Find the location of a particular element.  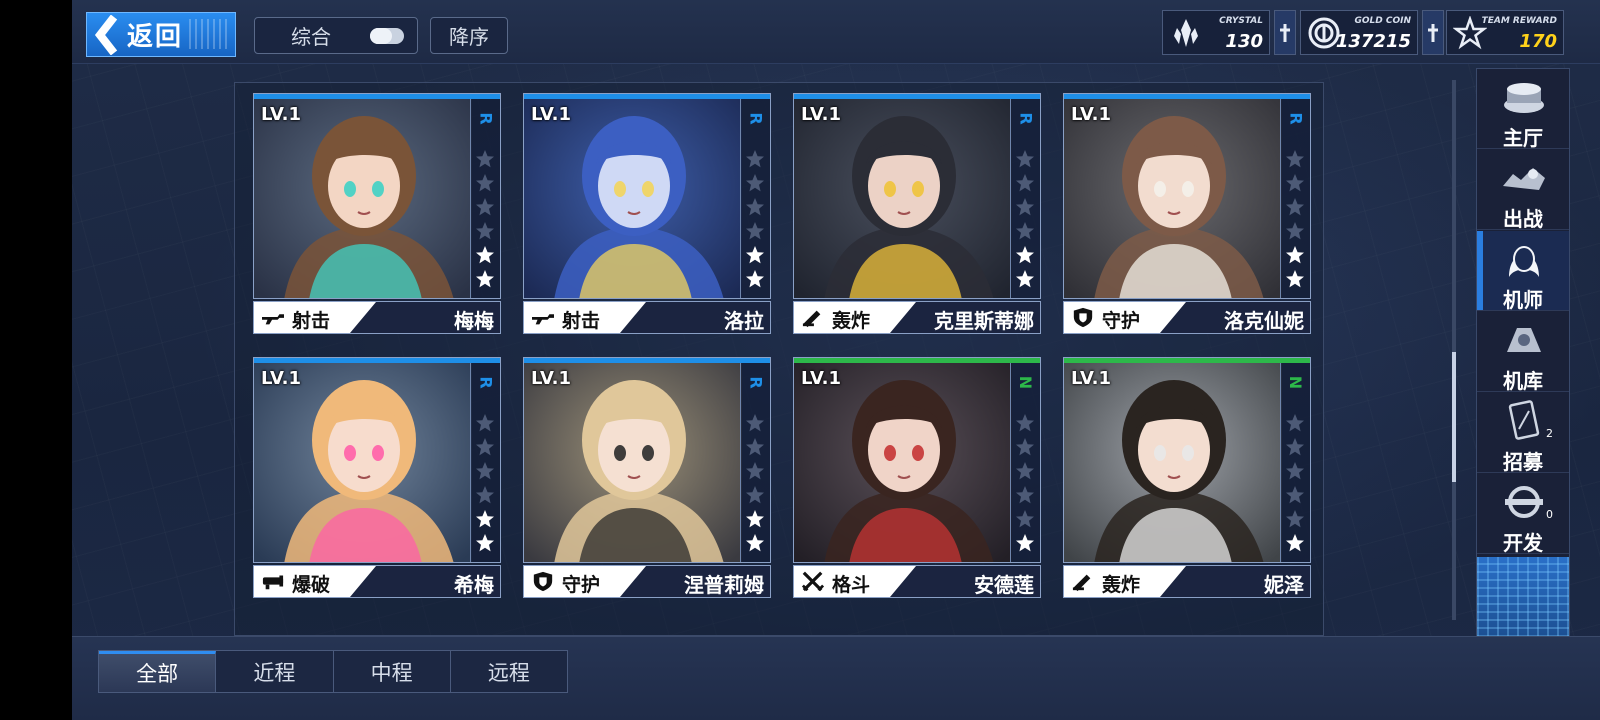

sort-label: 综合 is located at coordinates (311, 37).